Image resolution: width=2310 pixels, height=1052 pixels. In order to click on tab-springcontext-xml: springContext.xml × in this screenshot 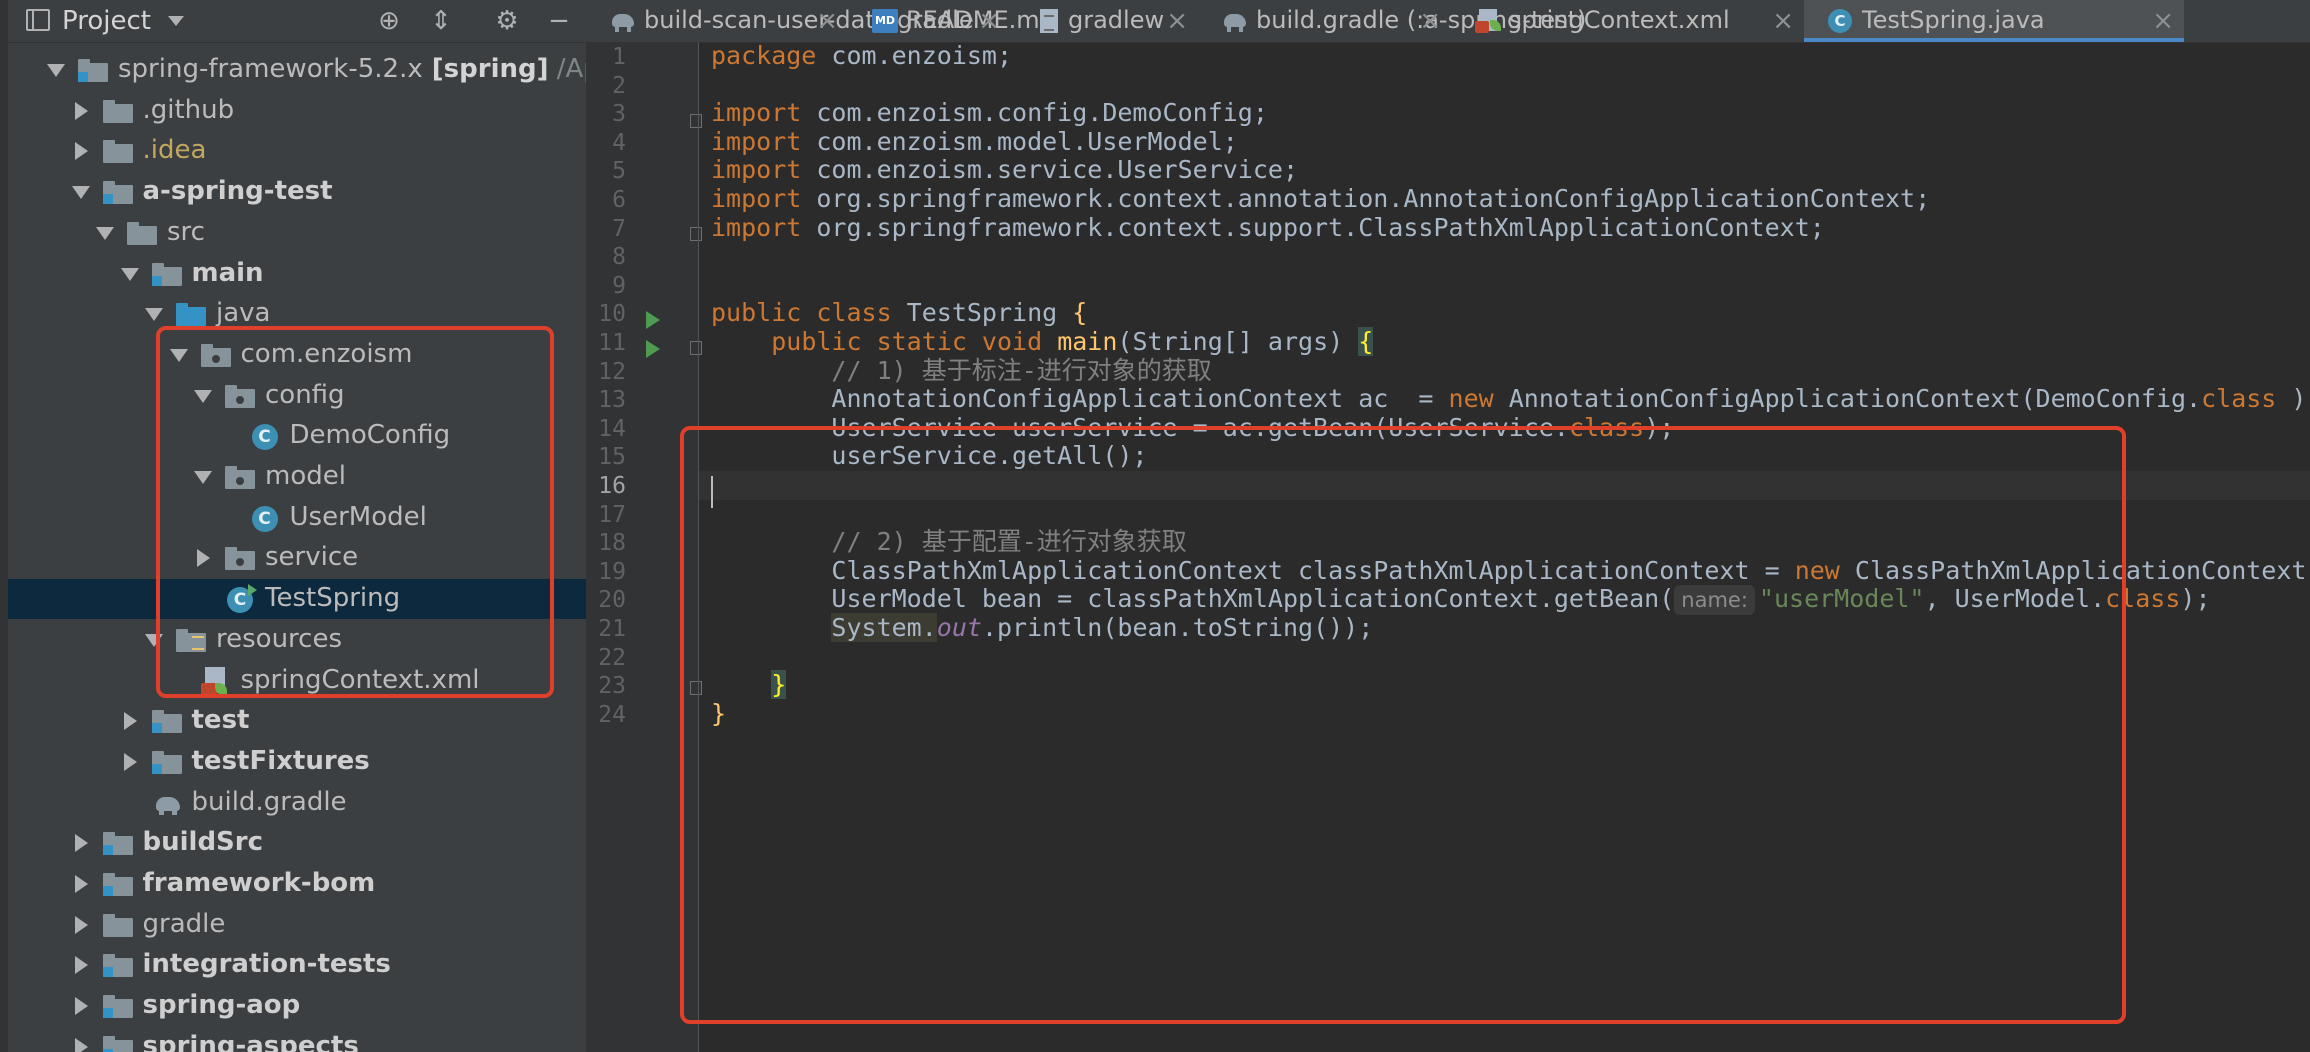, I will do `click(1627, 21)`.